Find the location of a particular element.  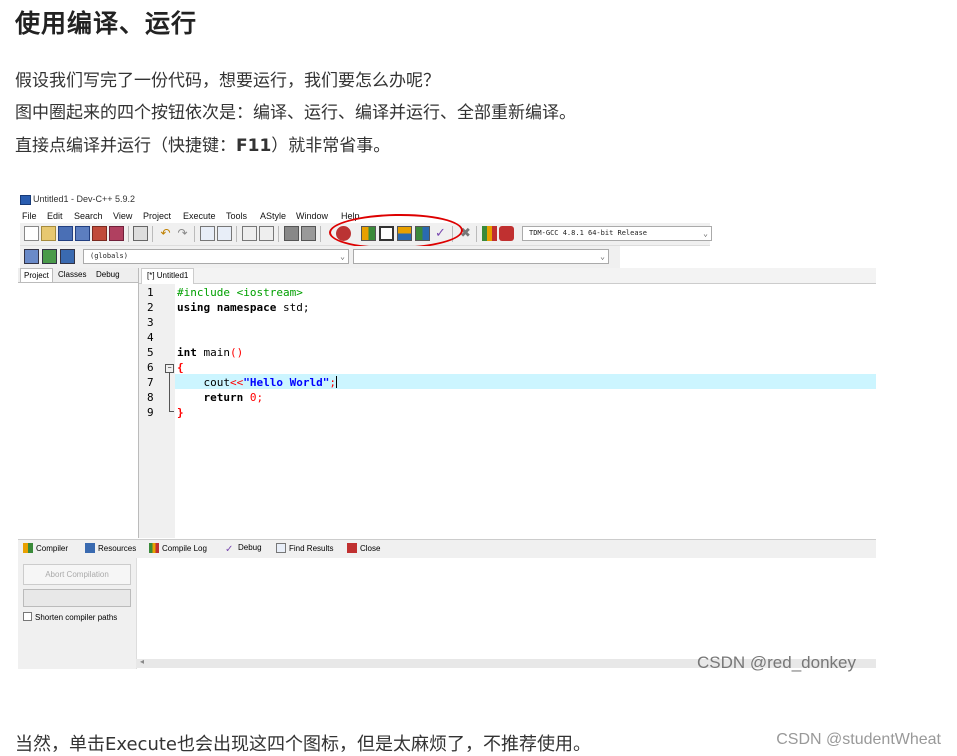

editor-tab-untitled1: [*] Untitled1 is located at coordinates (168, 276).